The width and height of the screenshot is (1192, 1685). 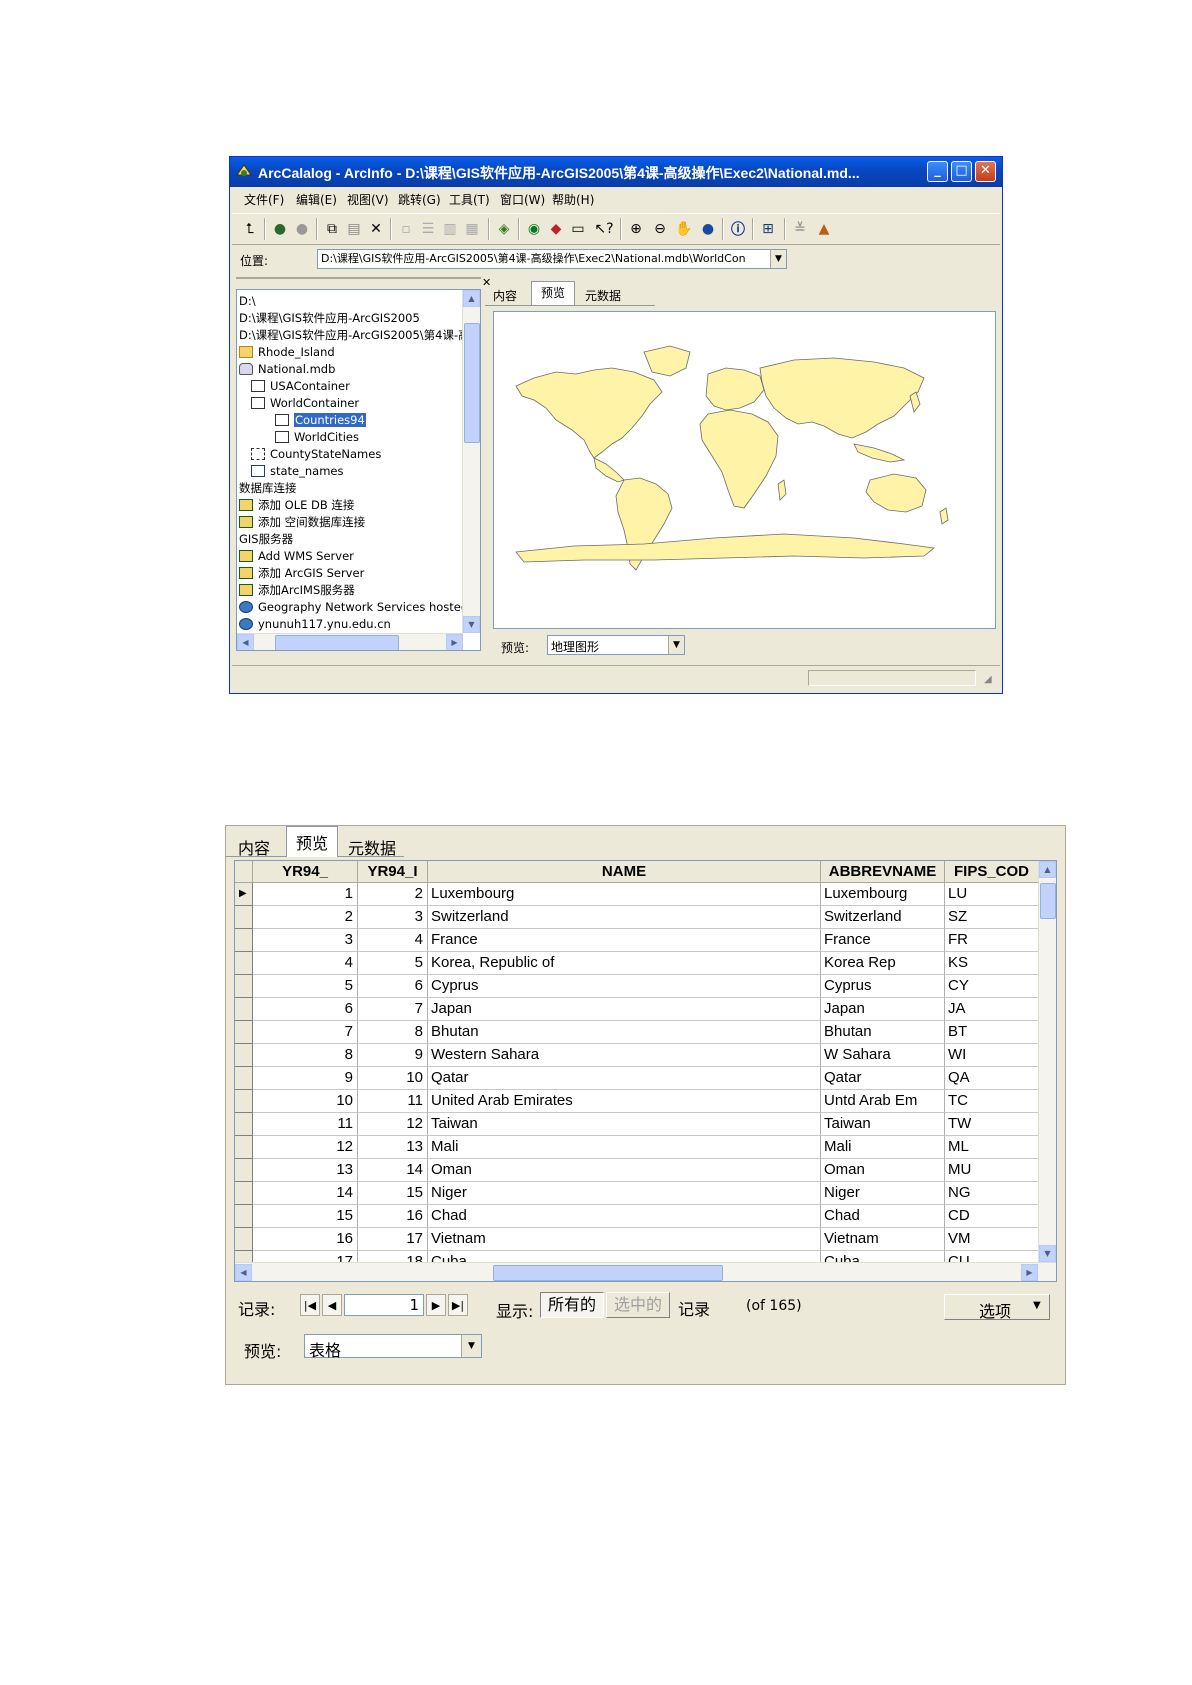 I want to click on table-vertical-scrollbar: ▲ ▼, so click(x=1047, y=1061).